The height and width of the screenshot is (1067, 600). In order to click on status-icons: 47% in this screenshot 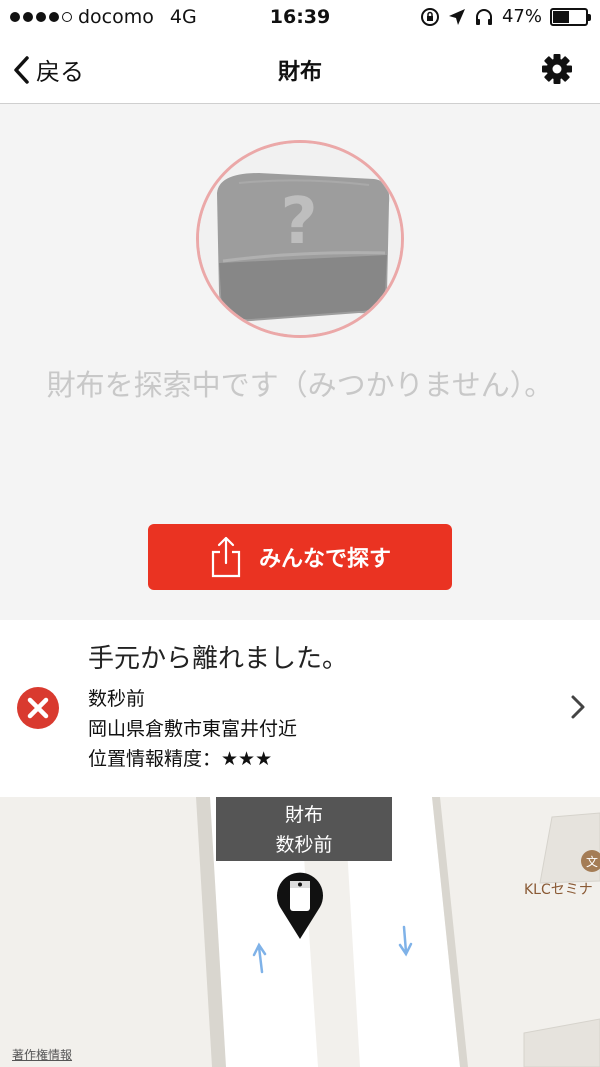, I will do `click(505, 16)`.